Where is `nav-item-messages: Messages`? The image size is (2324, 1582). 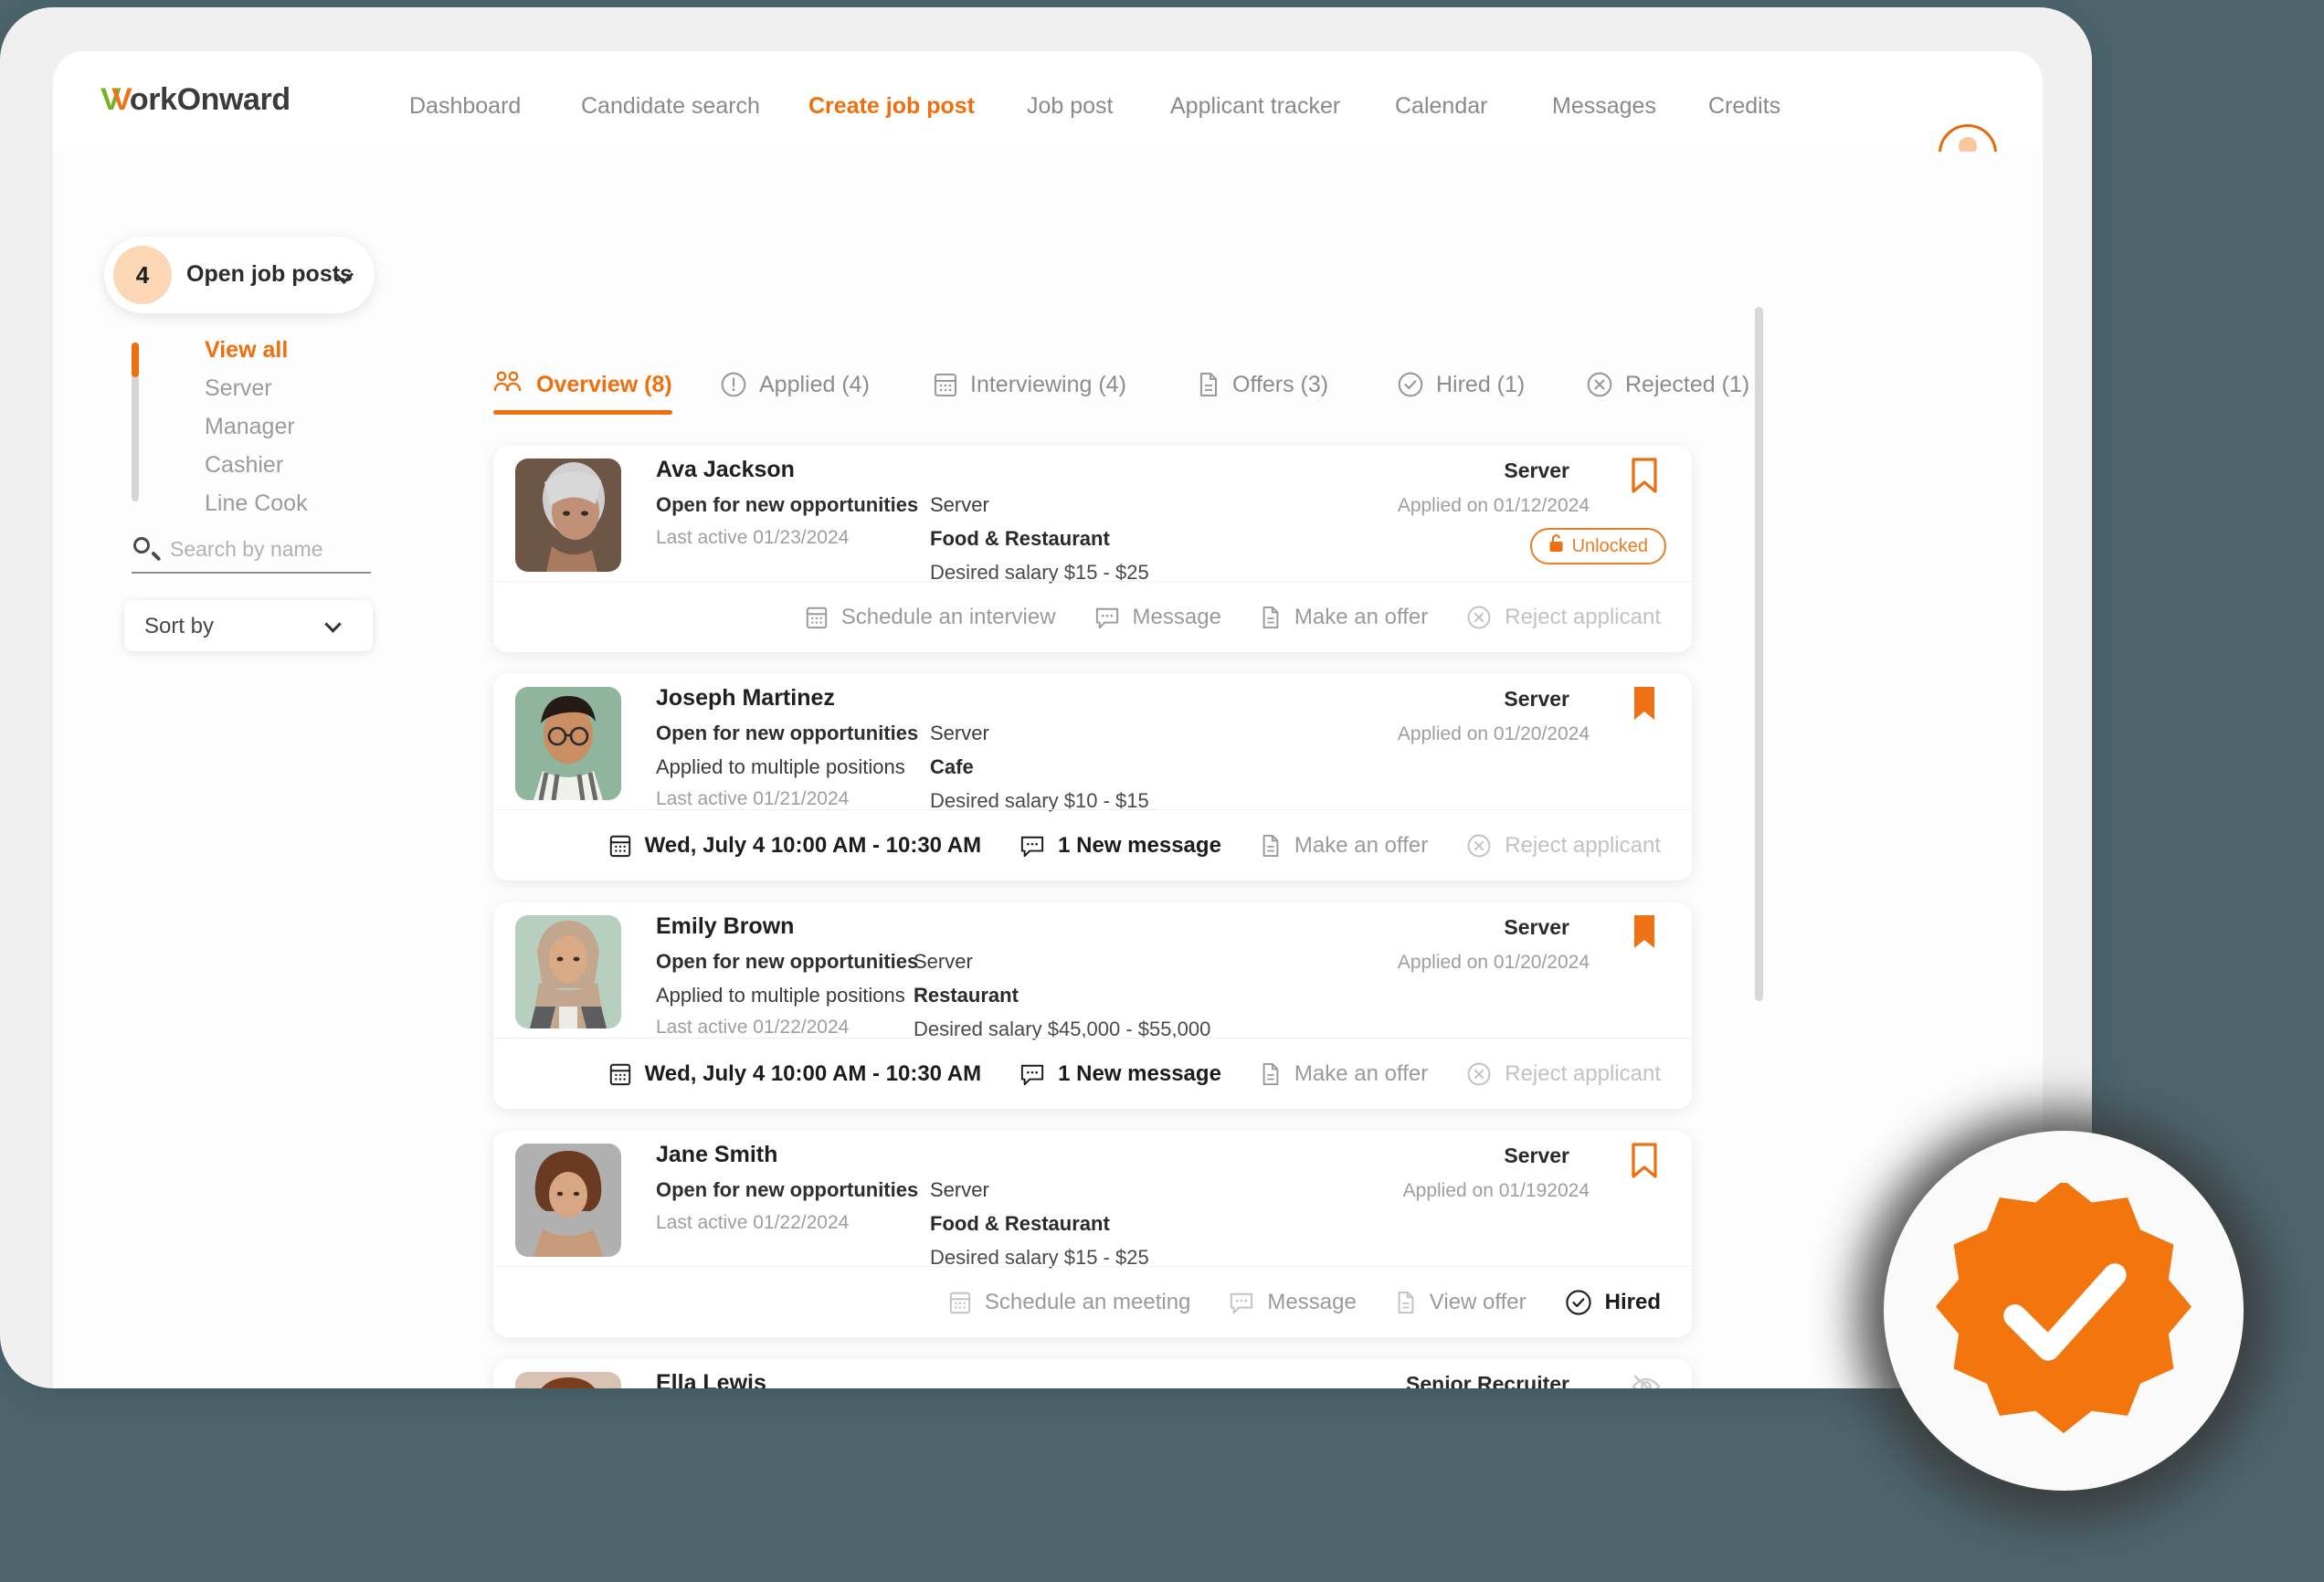
nav-item-messages: Messages is located at coordinates (1604, 107).